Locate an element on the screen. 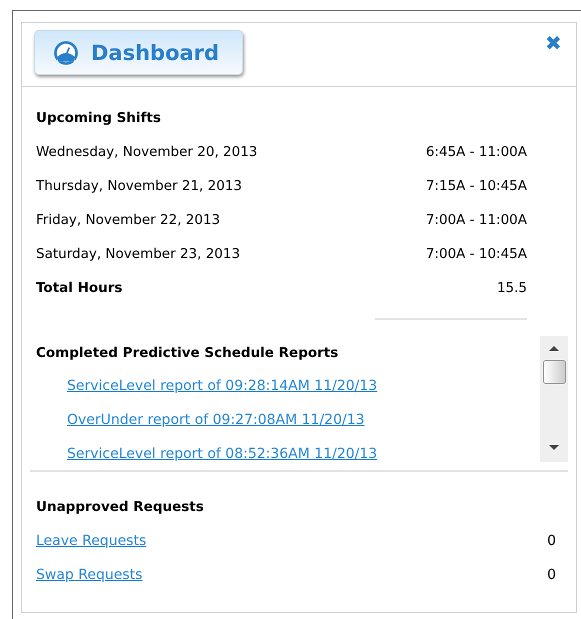  requests-link: Leave Requests is located at coordinates (91, 541).